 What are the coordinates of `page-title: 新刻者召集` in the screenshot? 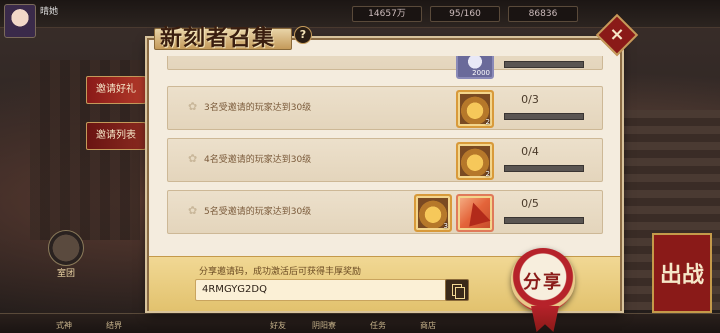 It's located at (218, 38).